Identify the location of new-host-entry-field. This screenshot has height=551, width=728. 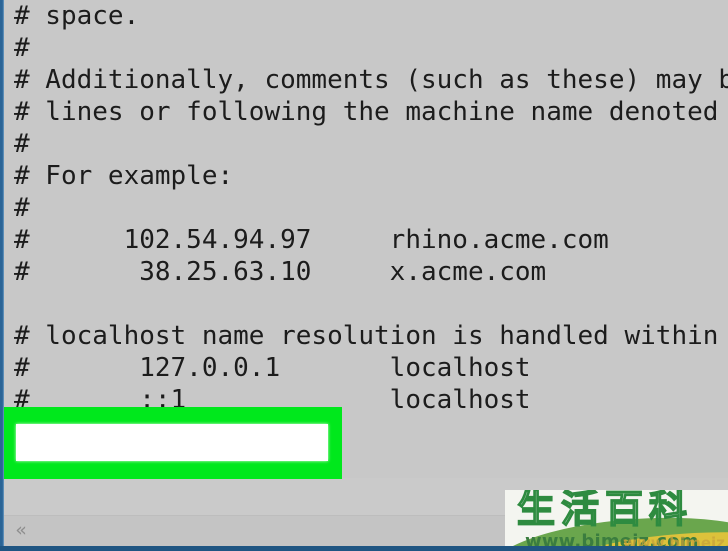
(172, 442).